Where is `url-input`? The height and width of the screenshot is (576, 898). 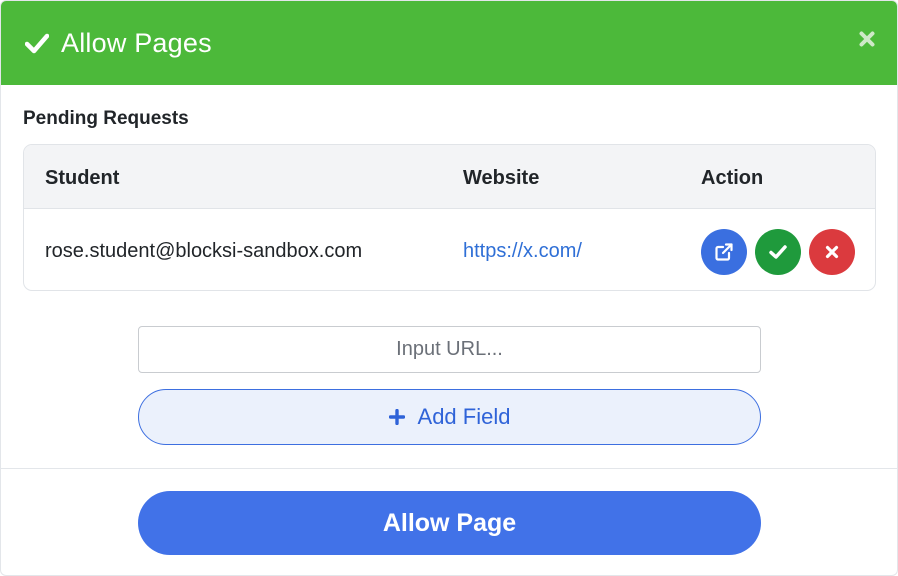 url-input is located at coordinates (449, 349).